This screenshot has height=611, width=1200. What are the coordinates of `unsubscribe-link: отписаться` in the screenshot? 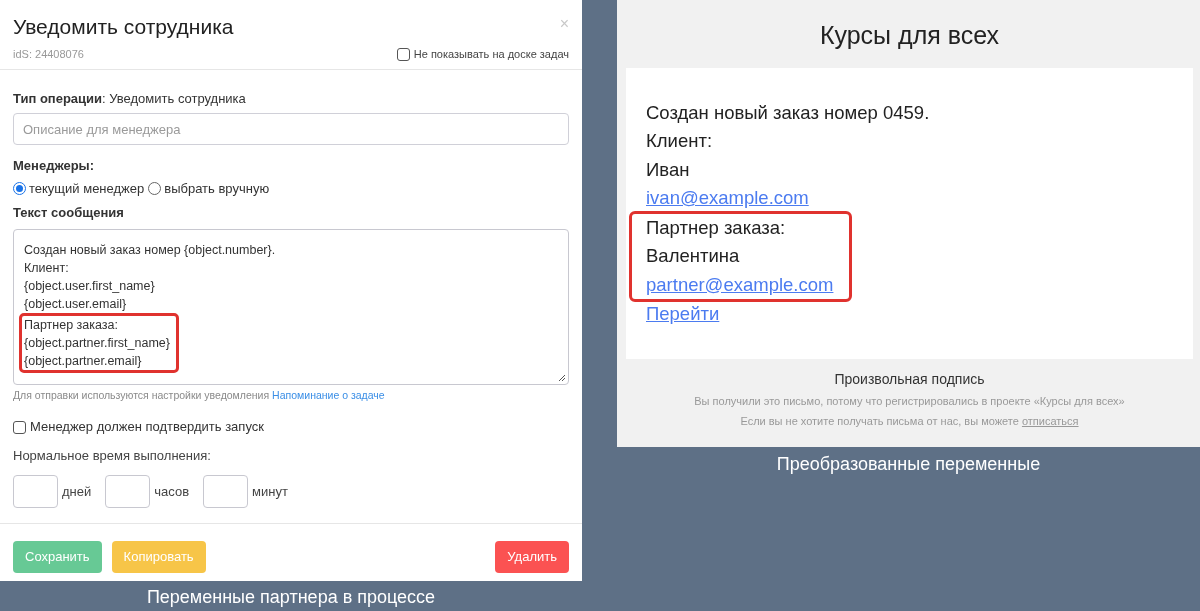 It's located at (1050, 421).